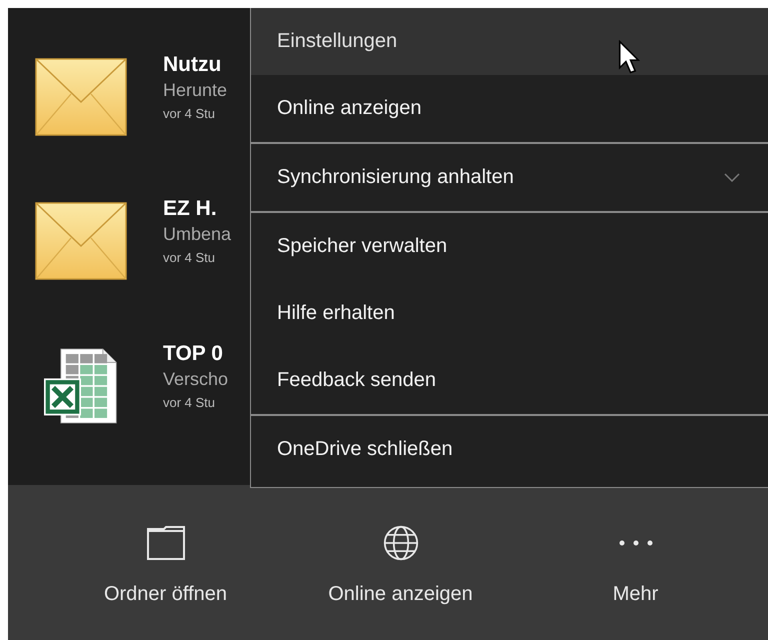  What do you see at coordinates (81, 385) in the screenshot?
I see `spreadsheet-icon` at bounding box center [81, 385].